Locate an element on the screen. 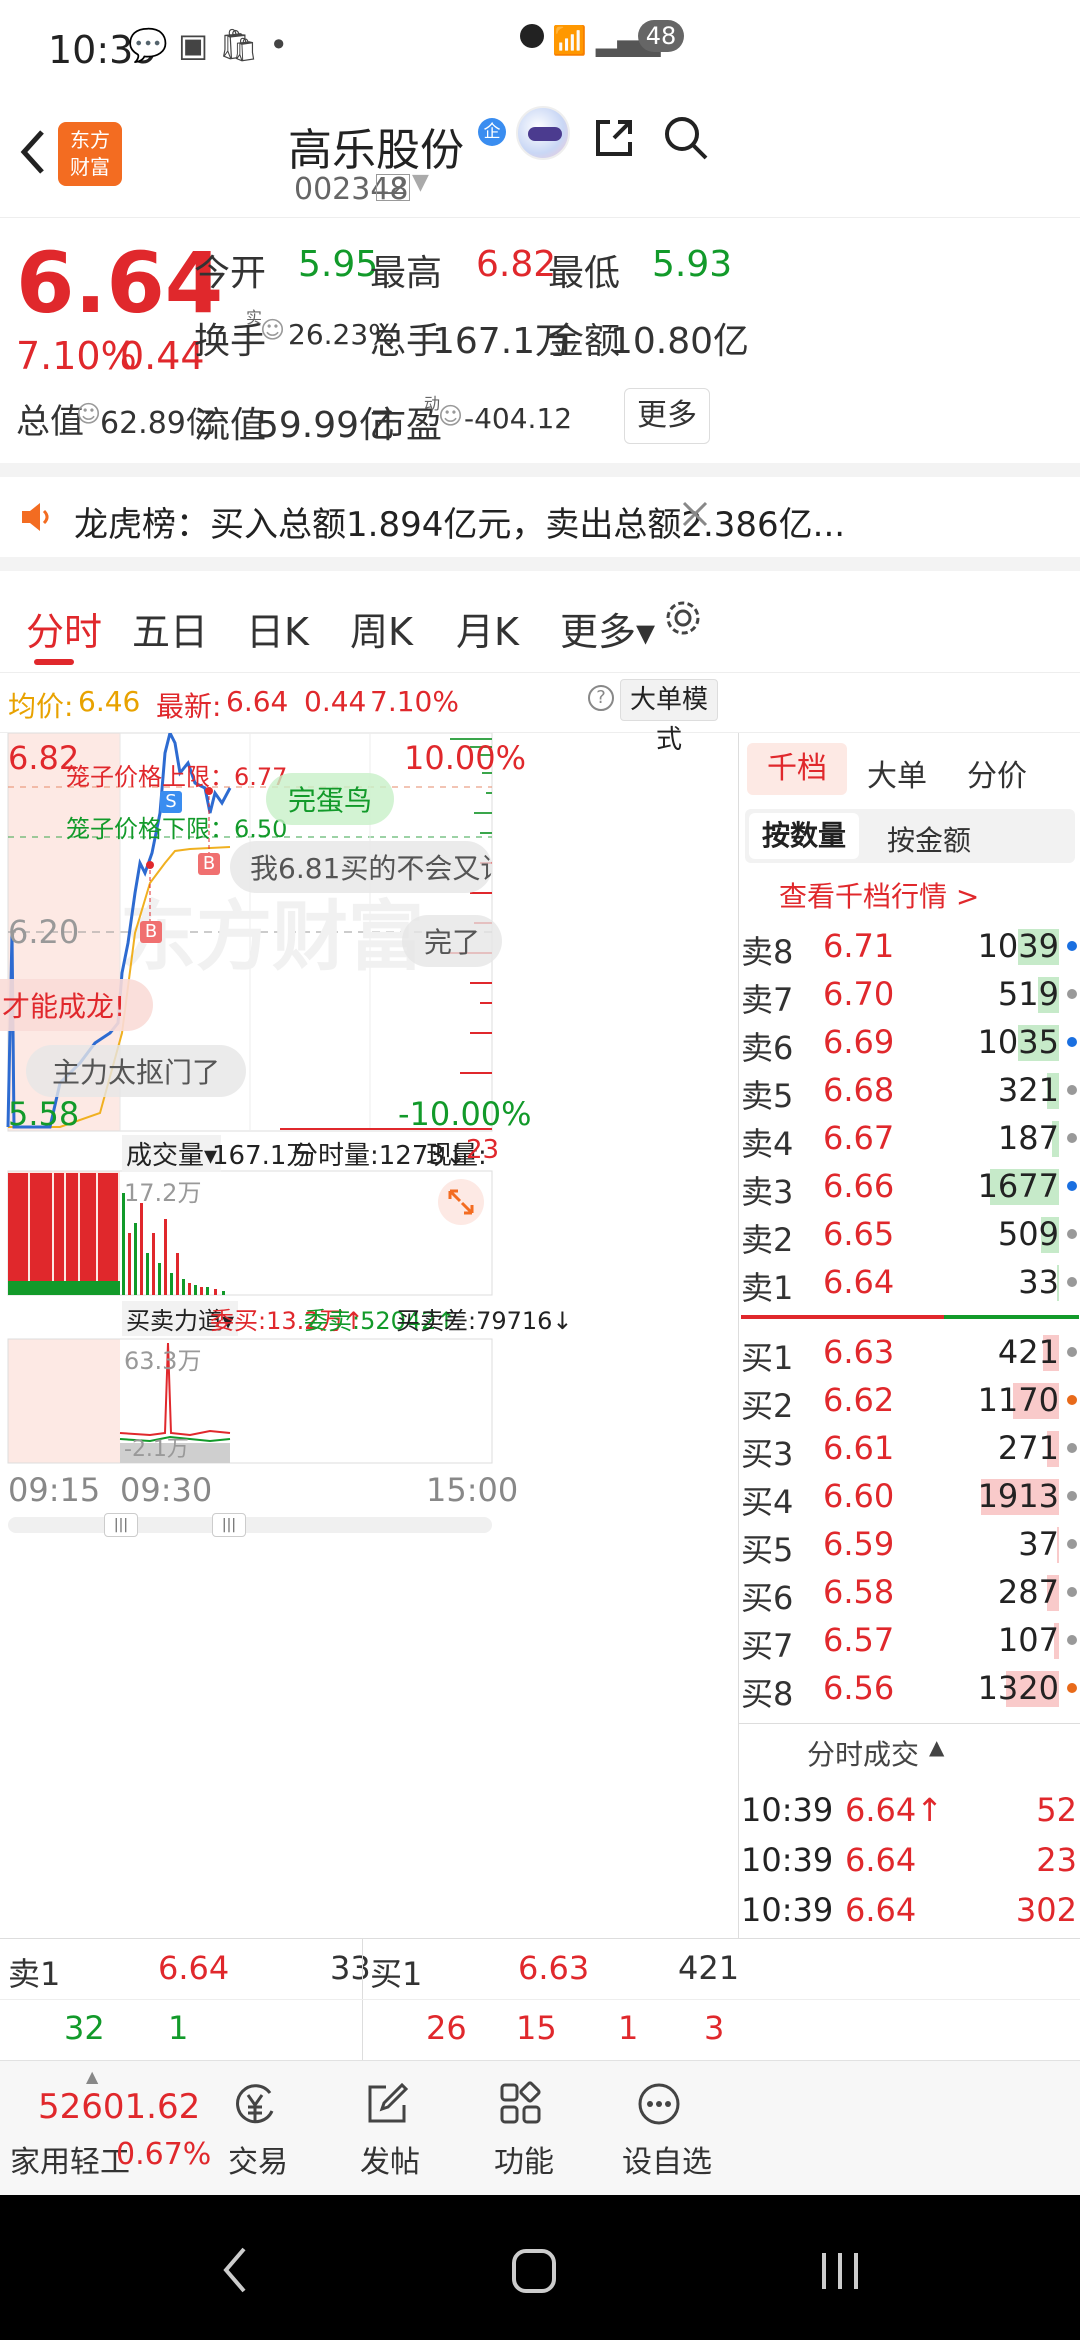 This screenshot has height=2340, width=1080. trade-row: 10:39 6.64 302 is located at coordinates (909, 1911).